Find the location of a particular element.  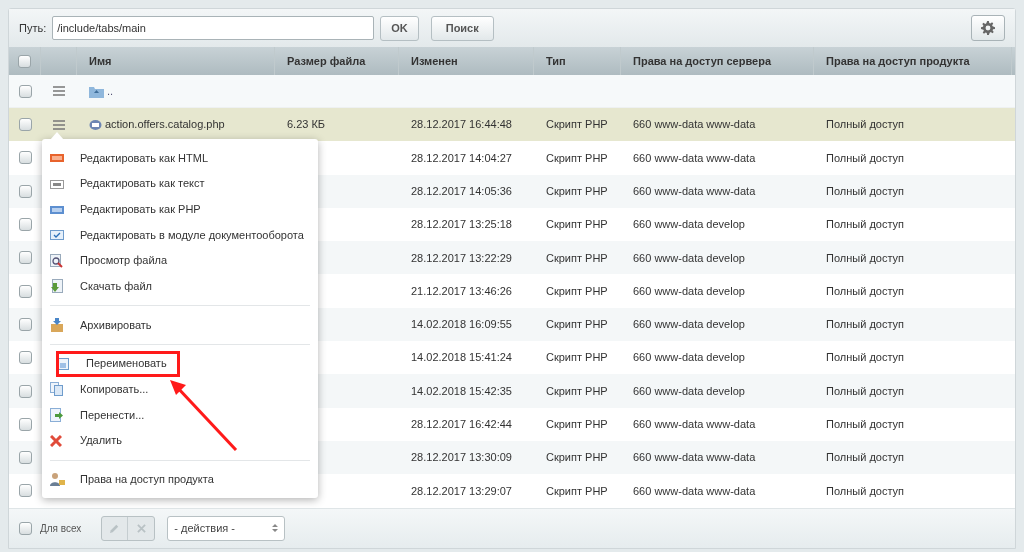

menu-item: Просмотр файла is located at coordinates (124, 260).